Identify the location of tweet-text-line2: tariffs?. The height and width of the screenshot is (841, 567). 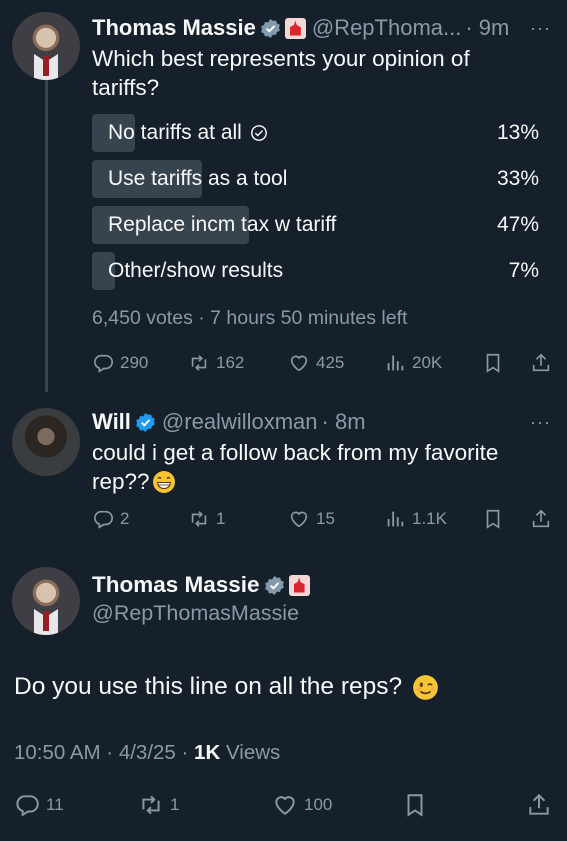
(126, 87).